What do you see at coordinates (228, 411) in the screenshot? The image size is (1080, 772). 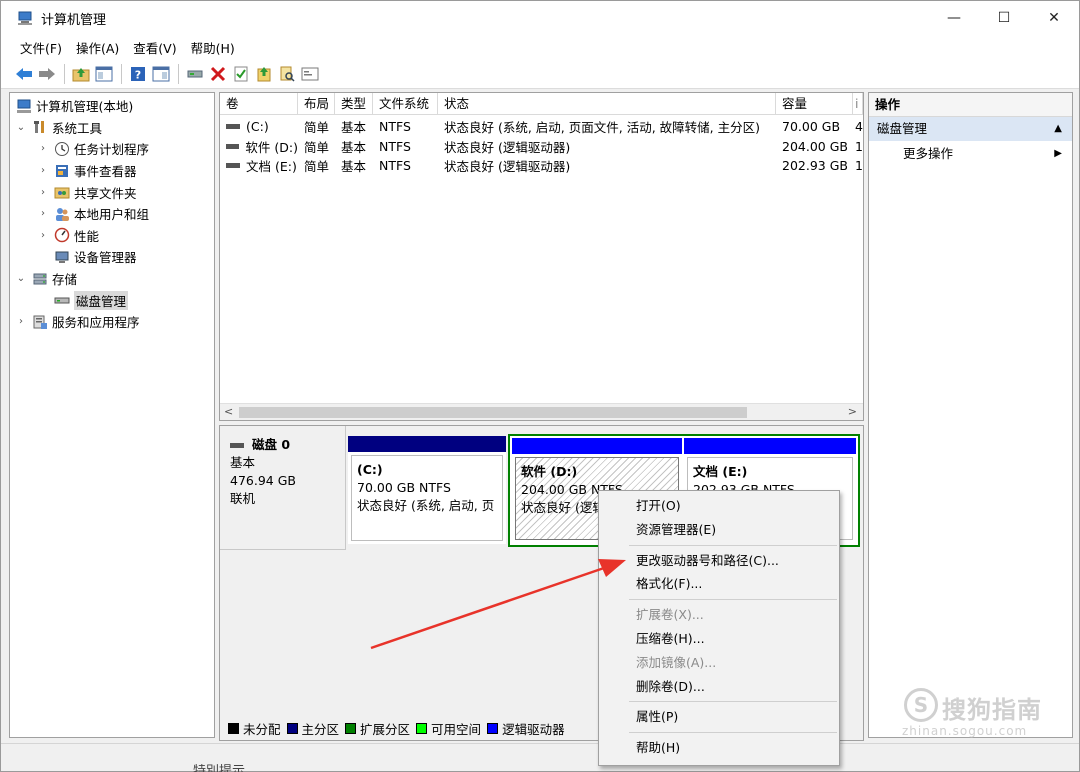 I see `scroll-left-arrow: <` at bounding box center [228, 411].